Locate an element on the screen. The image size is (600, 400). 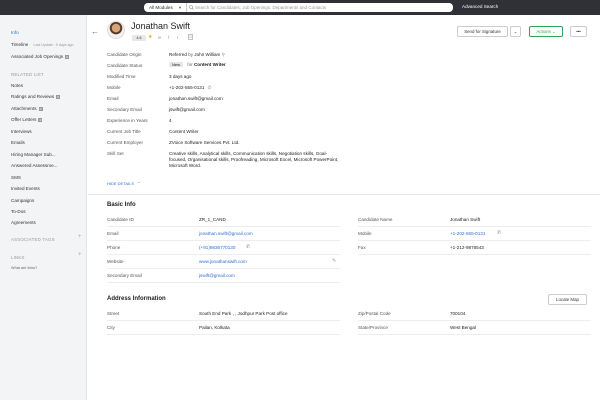
facebook-icon: f is located at coordinates (168, 37).